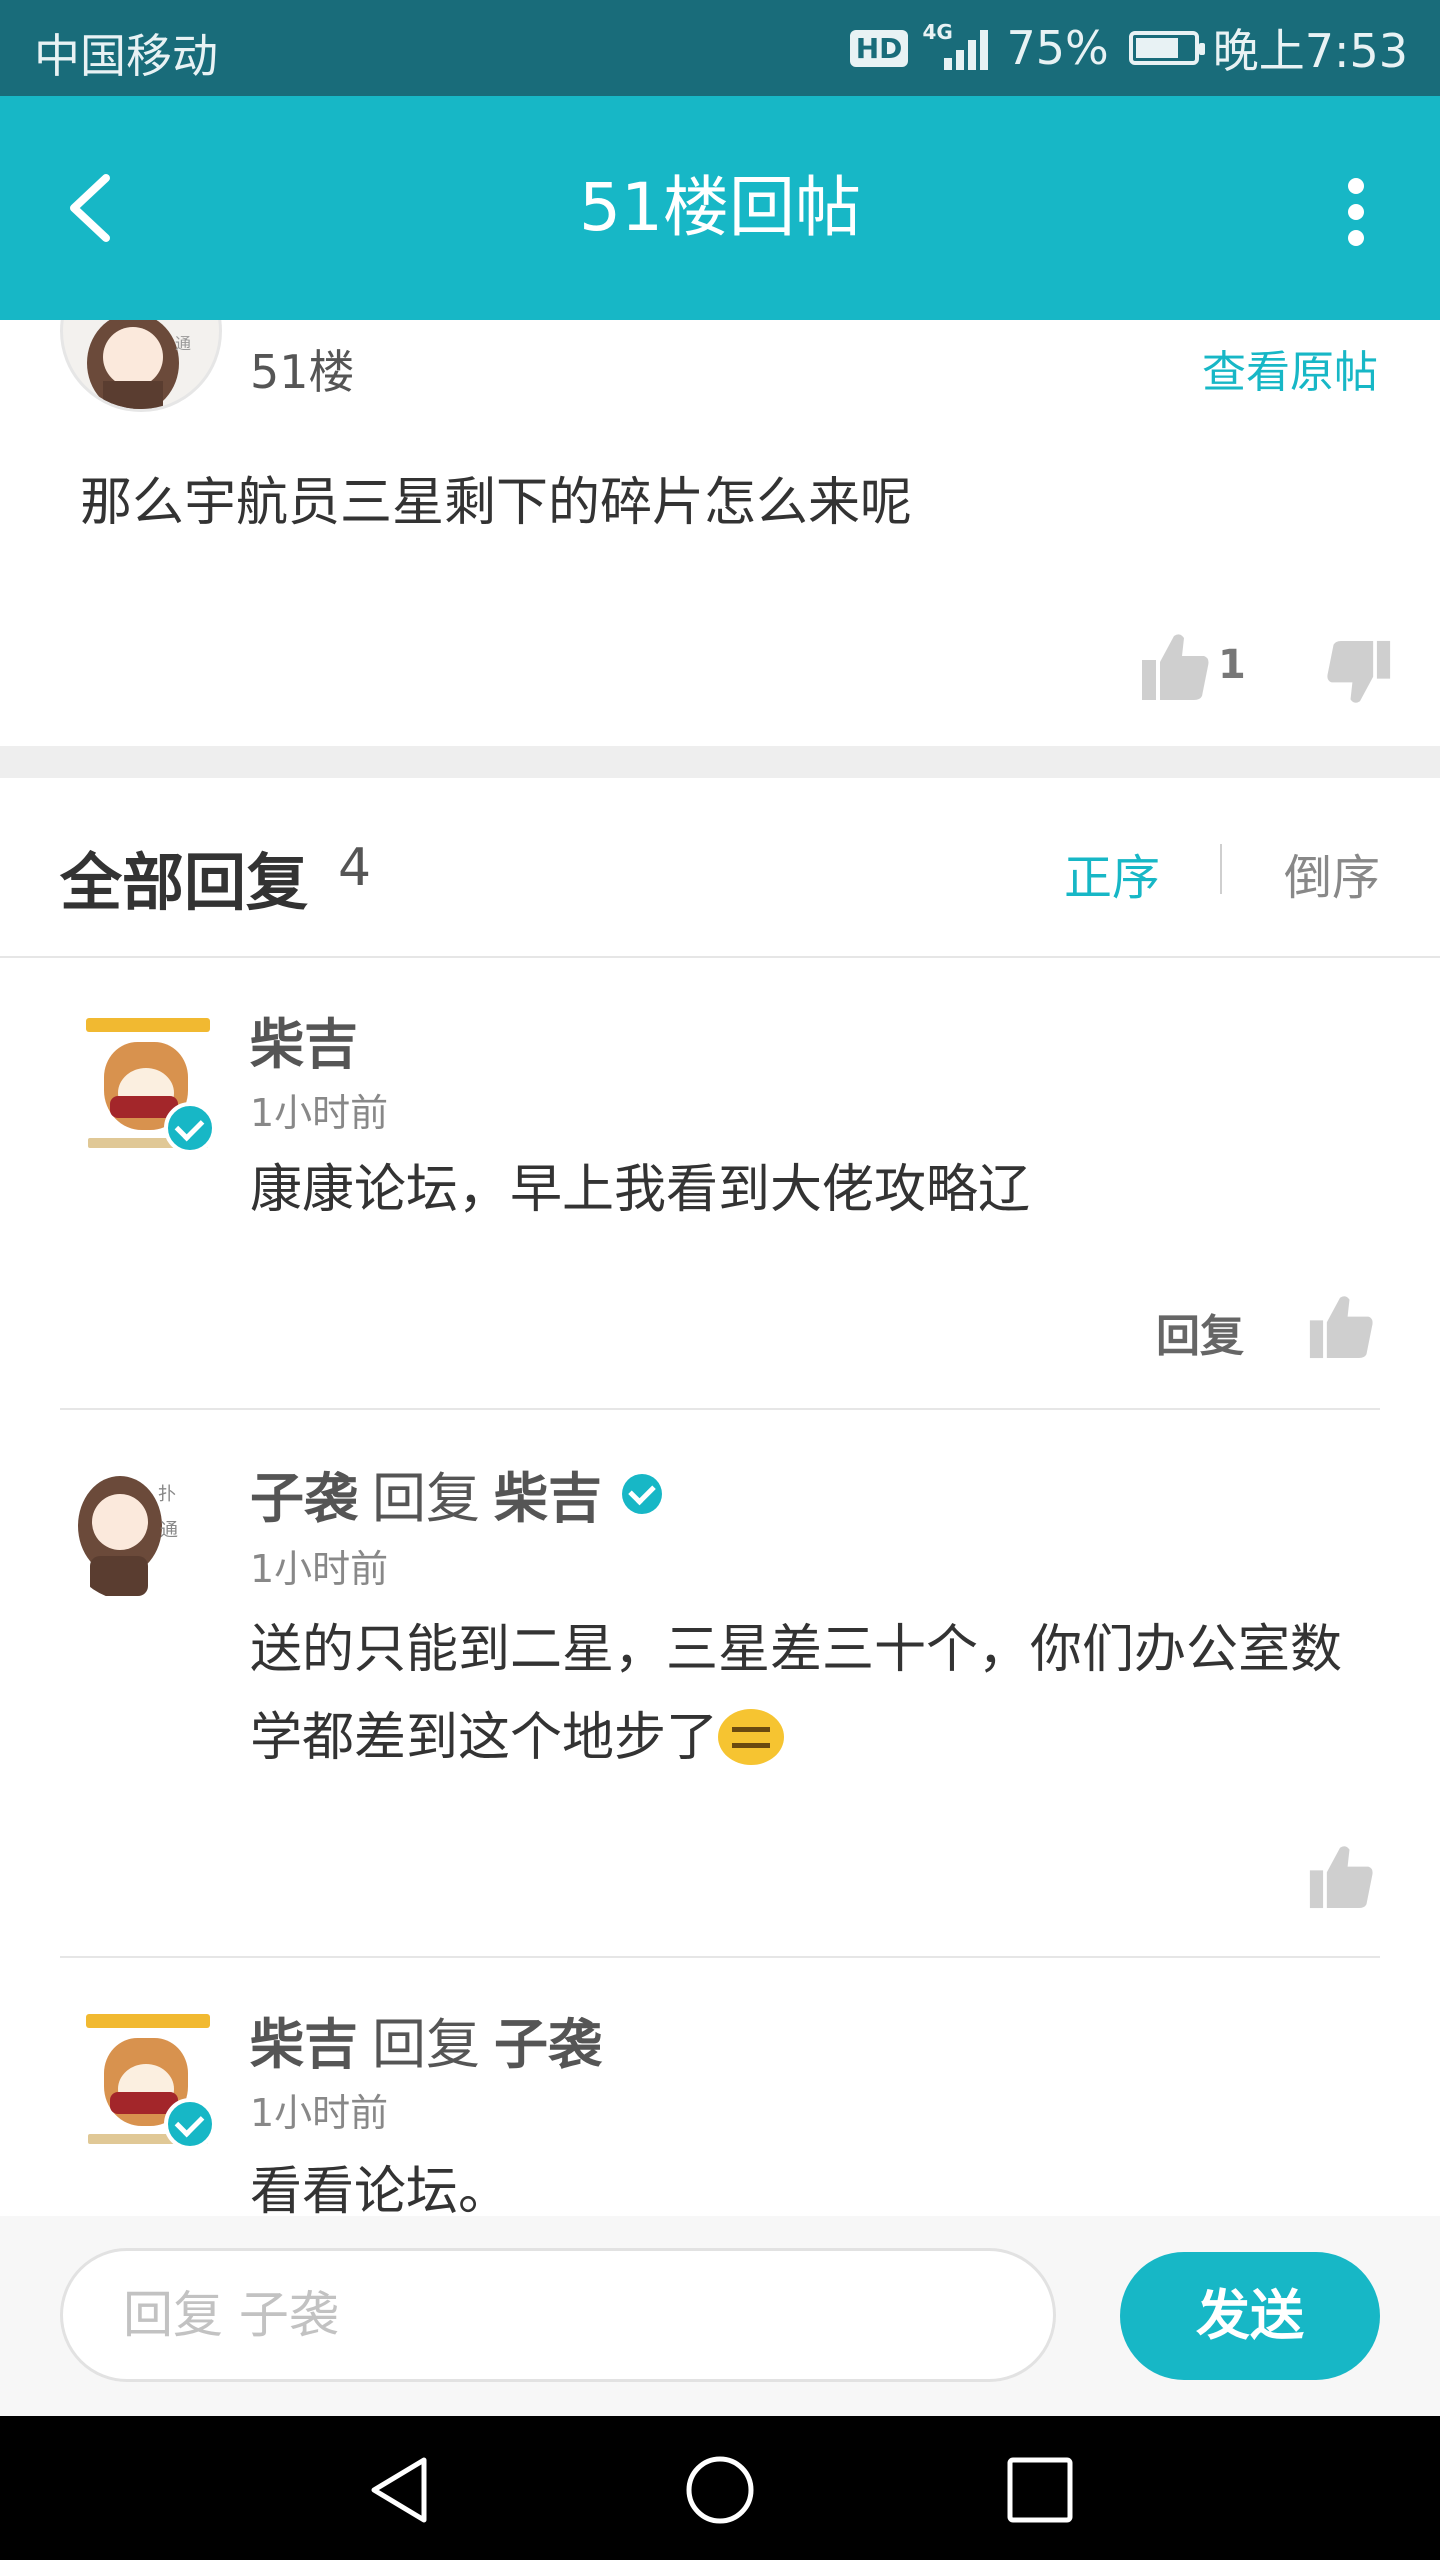 The height and width of the screenshot is (2560, 1440). I want to click on hooded-character-avatar-icon: 扑 通, so click(128, 1536).